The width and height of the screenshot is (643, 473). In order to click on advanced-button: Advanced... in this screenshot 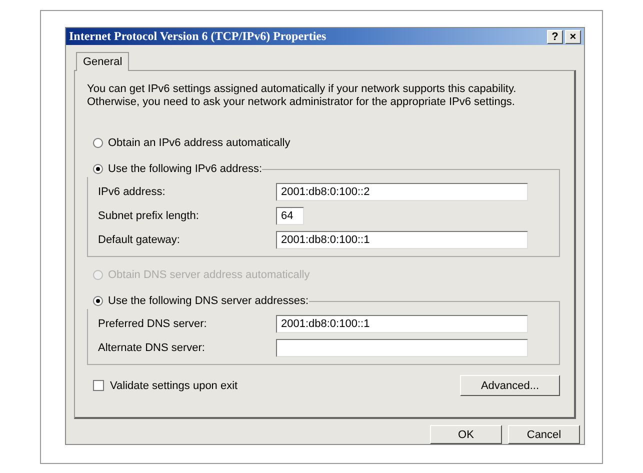, I will do `click(510, 385)`.